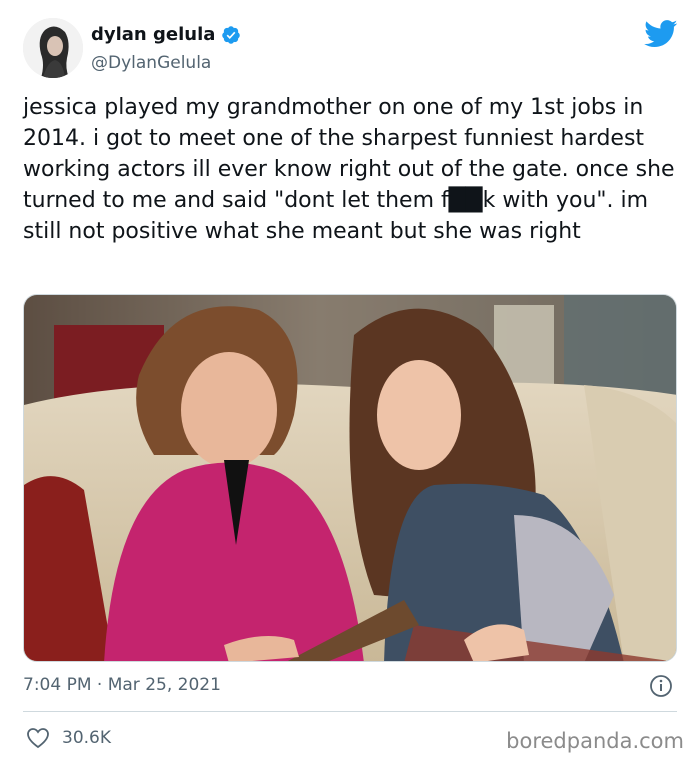 This screenshot has height=764, width=700. I want to click on tweet-timestamp: 7:04 PM · Mar 25, 2021, so click(122, 685).